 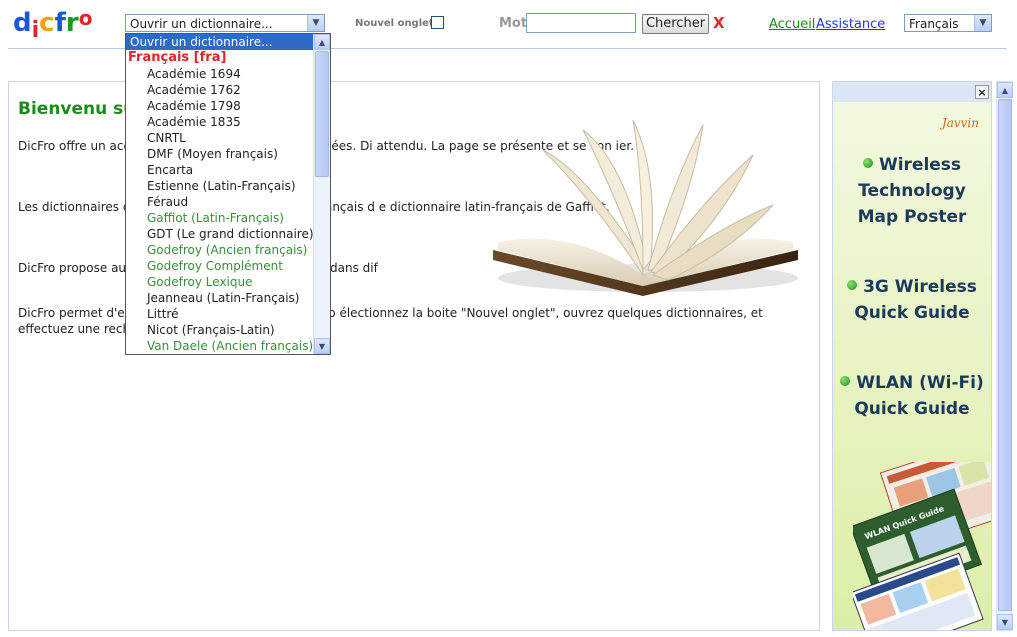 What do you see at coordinates (220, 154) in the screenshot?
I see `dropdown-option: DMF (Moyen français)` at bounding box center [220, 154].